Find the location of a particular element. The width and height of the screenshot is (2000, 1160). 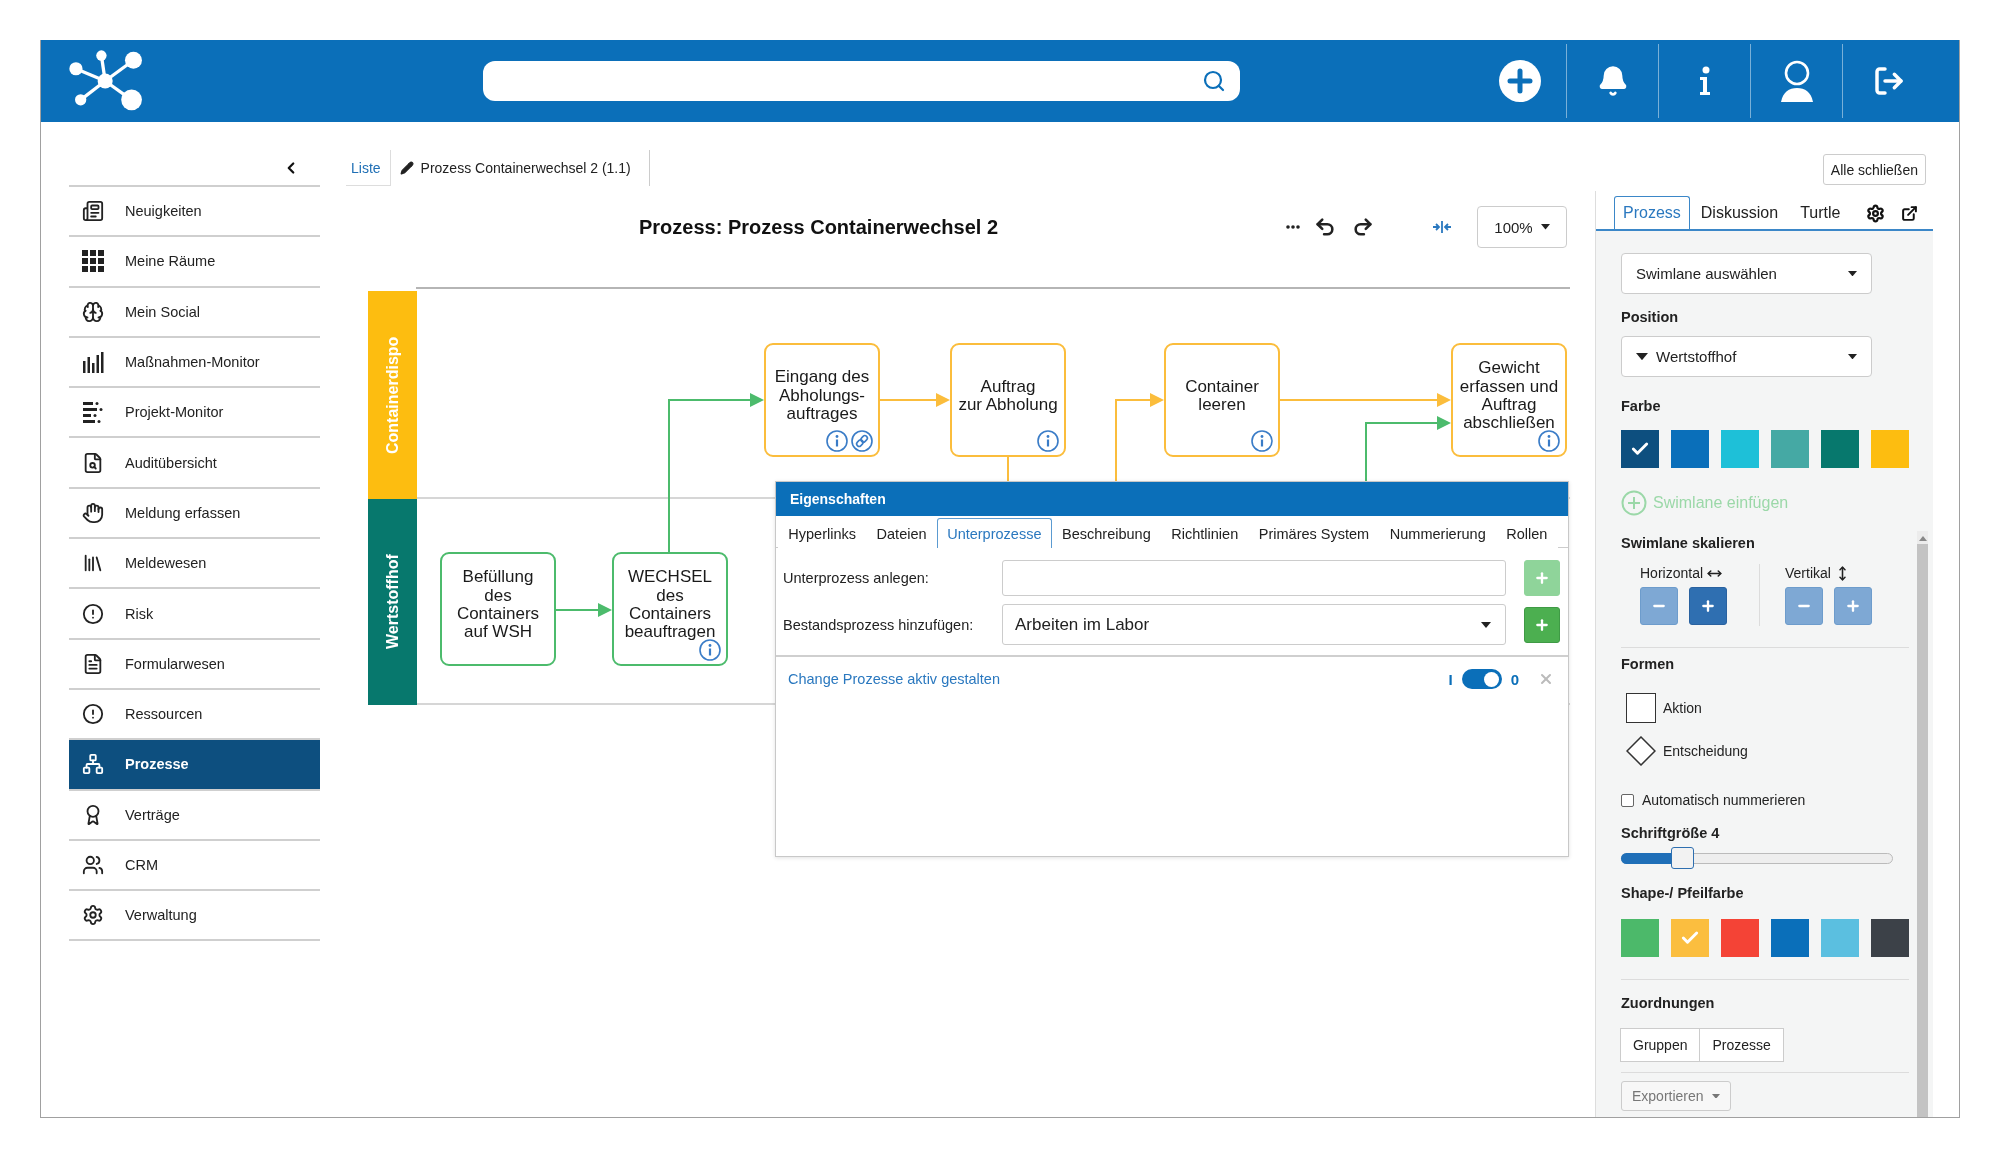

newspaper-icon is located at coordinates (93, 211).